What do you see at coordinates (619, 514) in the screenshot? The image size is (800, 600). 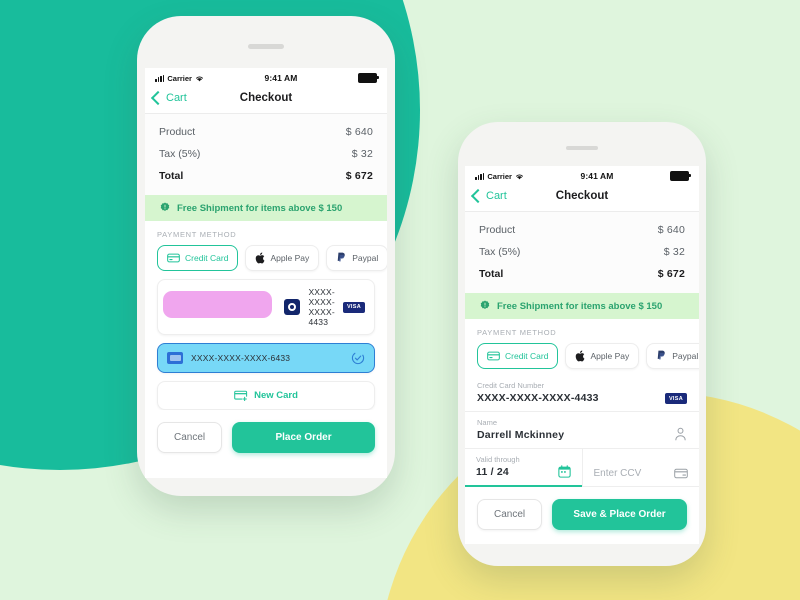 I see `save-and-place-order-button: Save & Place Order` at bounding box center [619, 514].